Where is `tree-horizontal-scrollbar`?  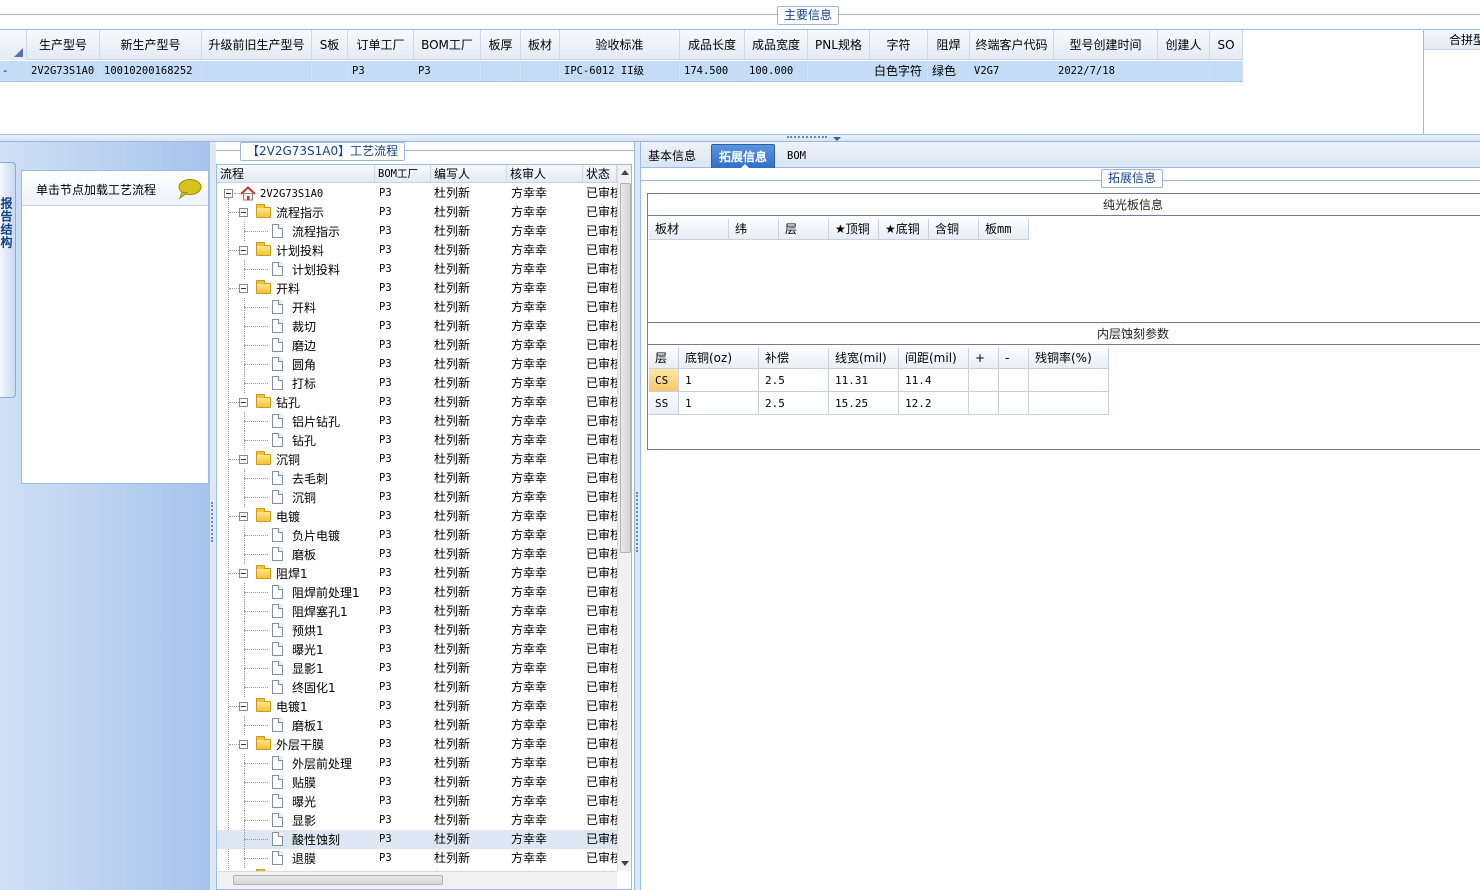
tree-horizontal-scrollbar is located at coordinates (417, 880).